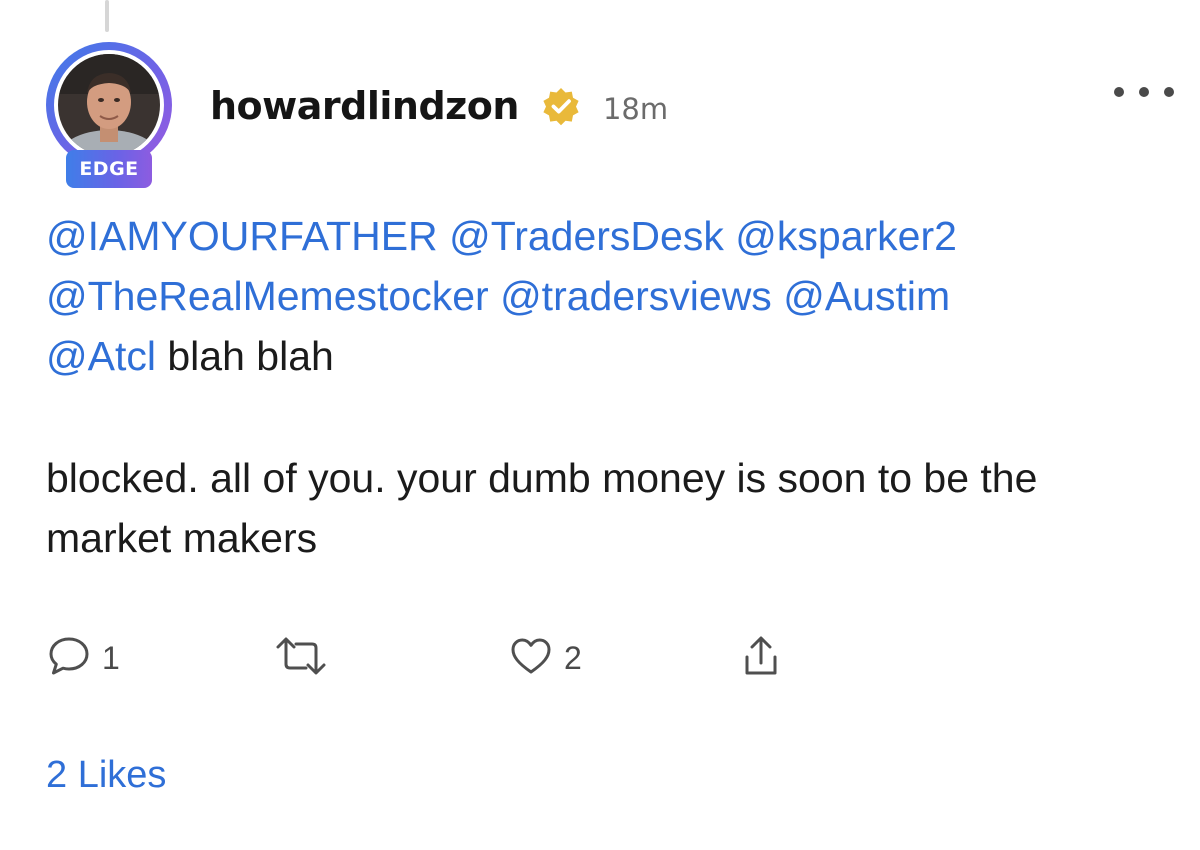 This screenshot has height=850, width=1200. Describe the element at coordinates (866, 296) in the screenshot. I see `mention-link: @Austim` at that location.